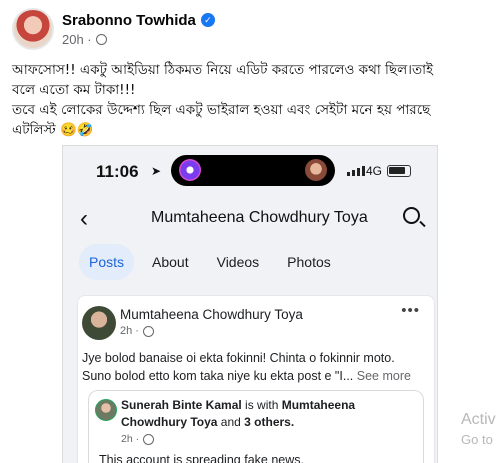 The height and width of the screenshot is (463, 503). Describe the element at coordinates (238, 262) in the screenshot. I see `tab-videos: Videos` at that location.